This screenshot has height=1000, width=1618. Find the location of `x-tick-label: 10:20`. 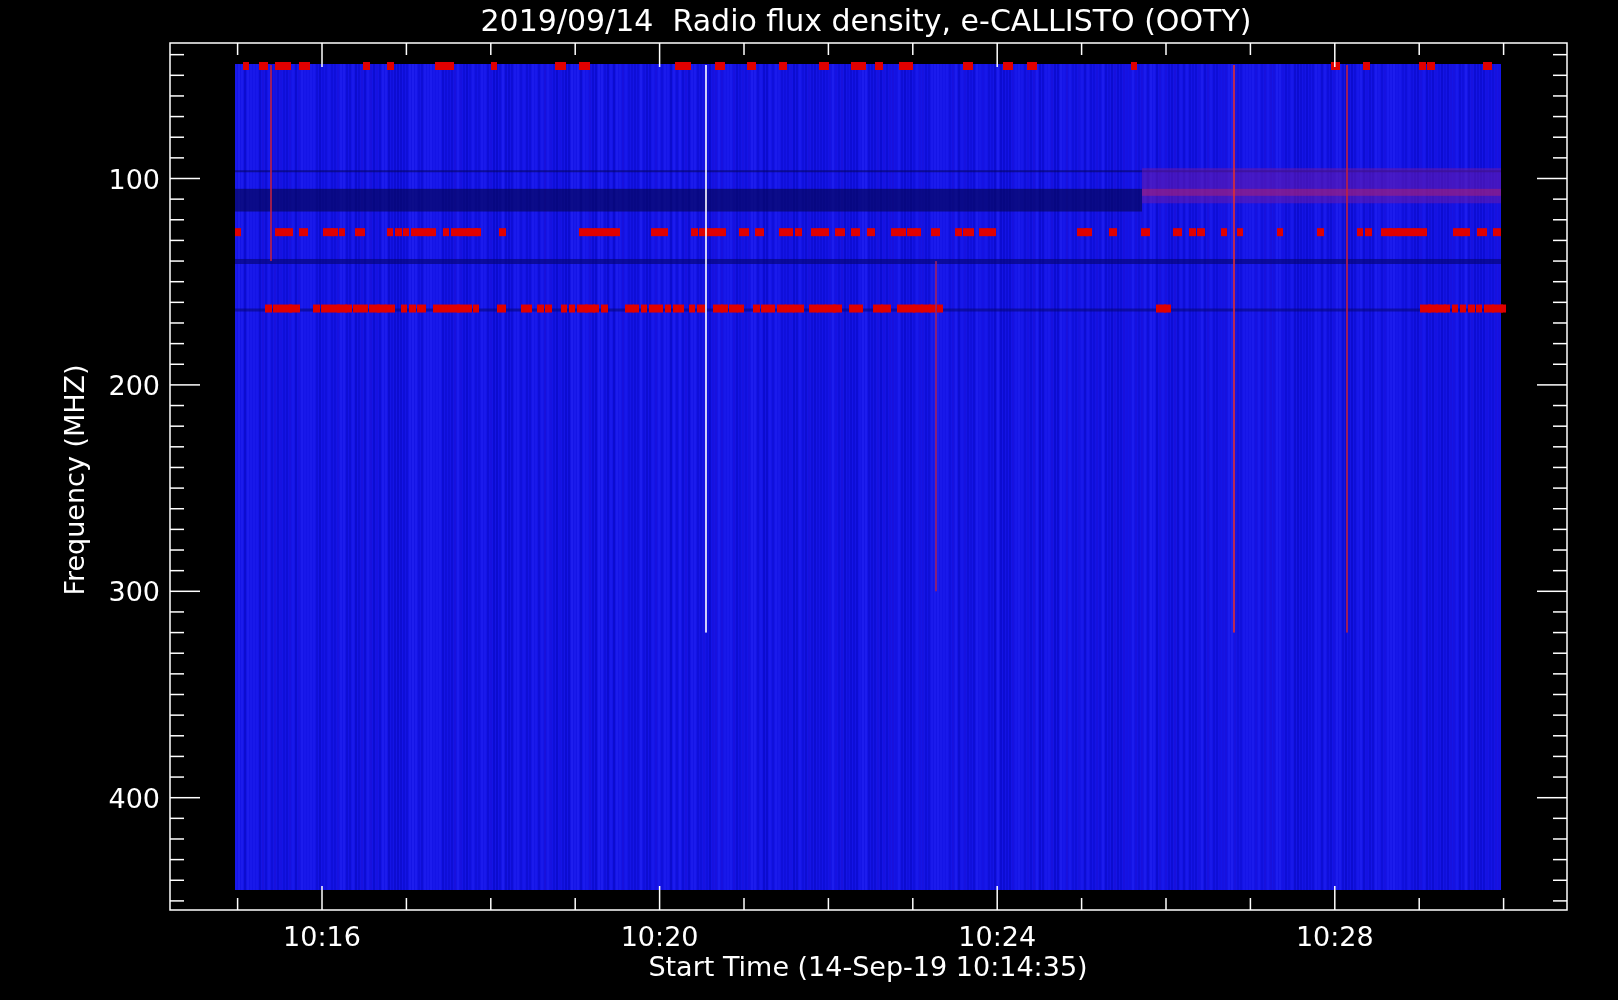

x-tick-label: 10:20 is located at coordinates (659, 936).